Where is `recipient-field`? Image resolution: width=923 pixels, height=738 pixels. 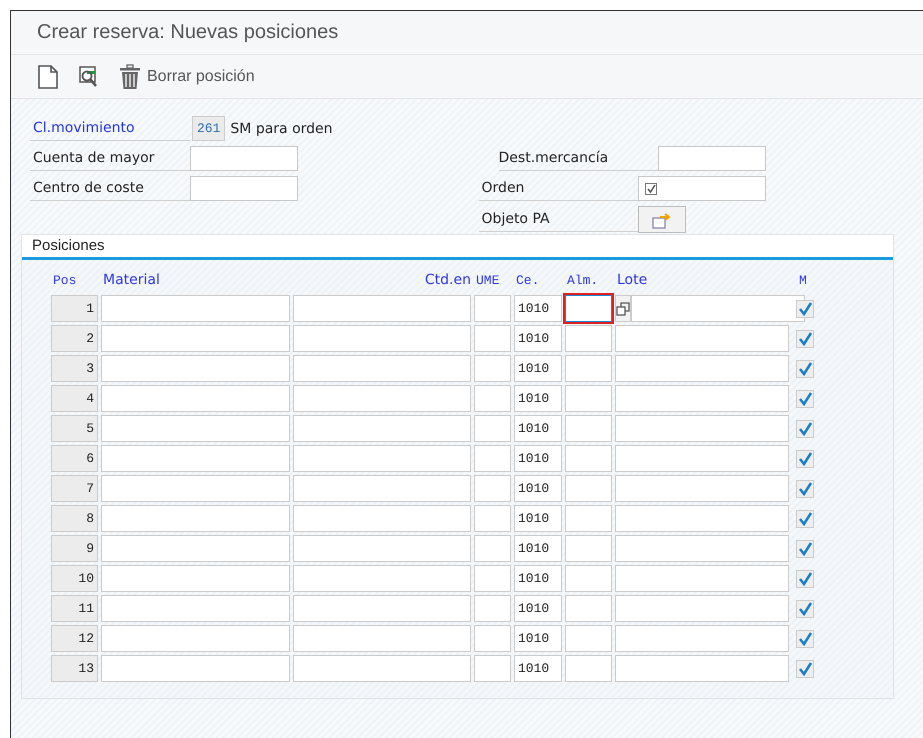
recipient-field is located at coordinates (712, 158).